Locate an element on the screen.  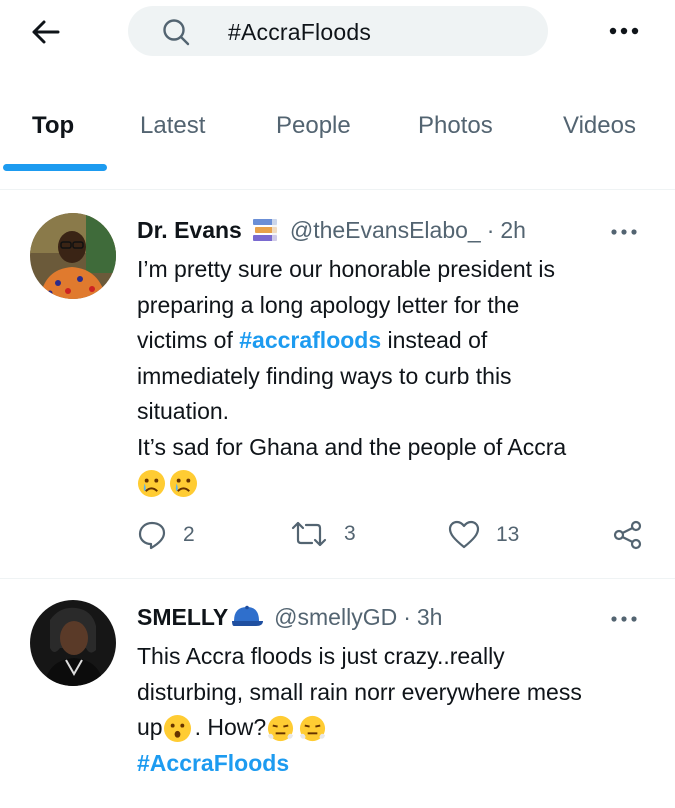
user-handle: @smellyGD is located at coordinates (335, 617).